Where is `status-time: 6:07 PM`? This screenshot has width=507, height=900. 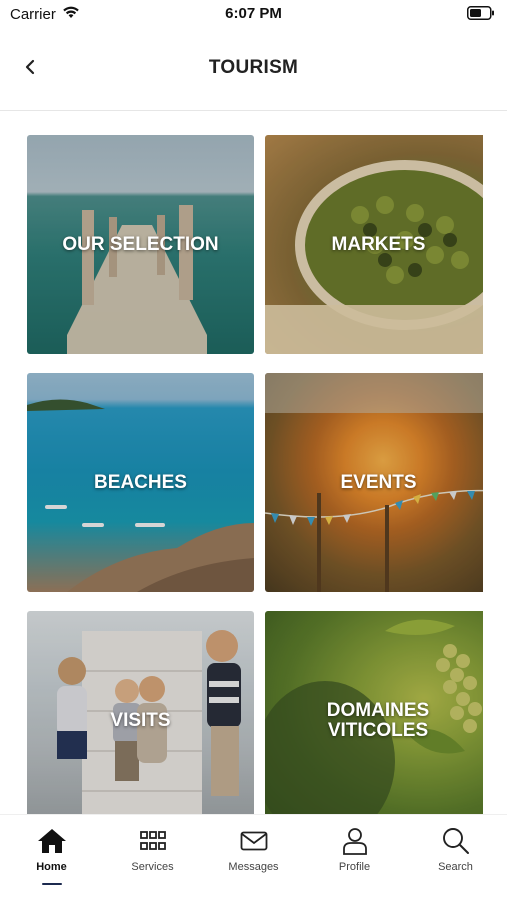
status-time: 6:07 PM is located at coordinates (253, 13).